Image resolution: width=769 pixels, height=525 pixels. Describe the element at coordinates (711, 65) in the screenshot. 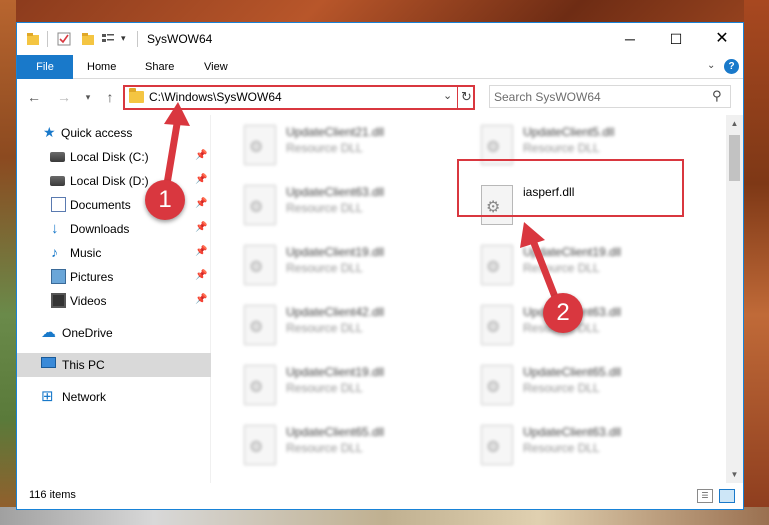

I see `expand-ribbon-chevron-icon: ⌄` at that location.